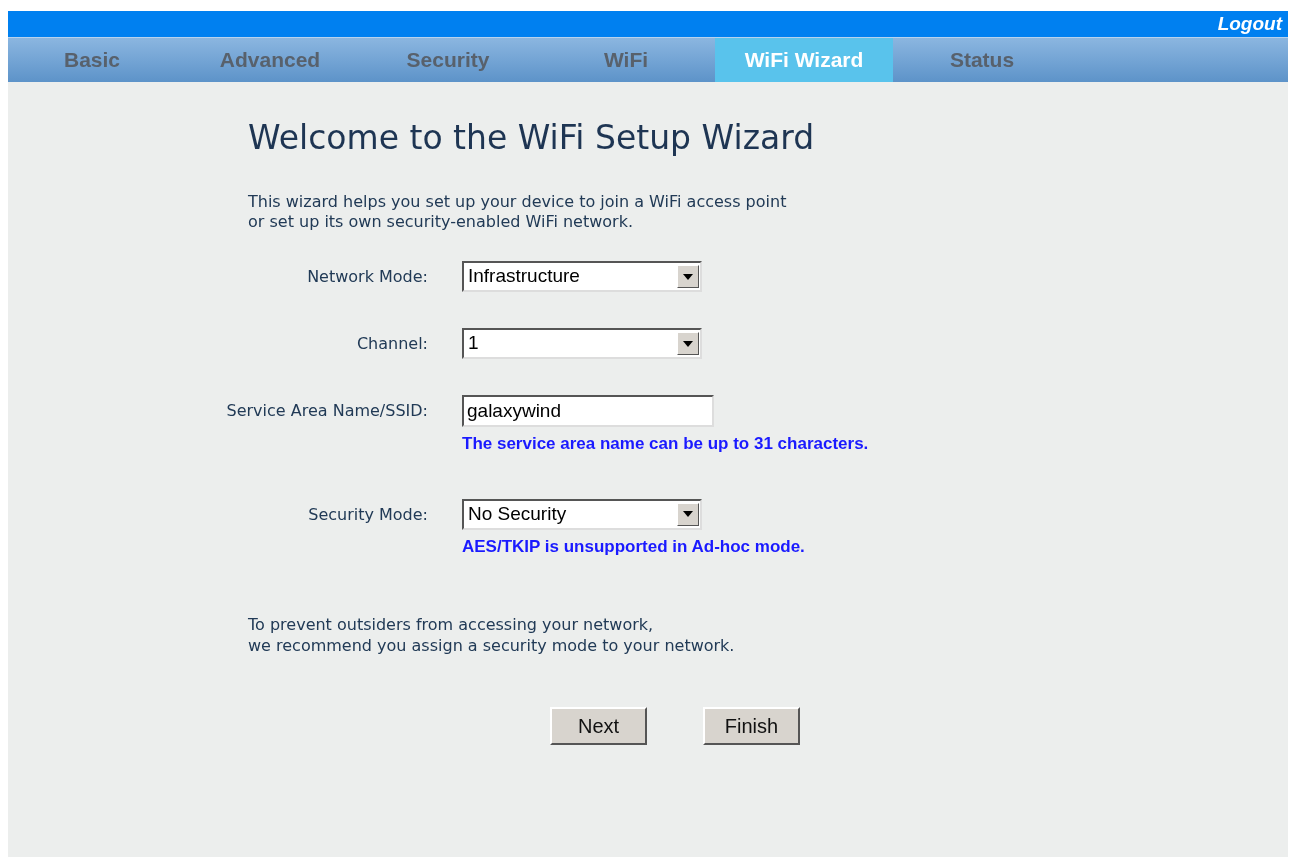 Image resolution: width=1293 pixels, height=857 pixels. Describe the element at coordinates (532, 138) in the screenshot. I see `page-heading: Welcome to the WiFi Setup Wizard` at that location.